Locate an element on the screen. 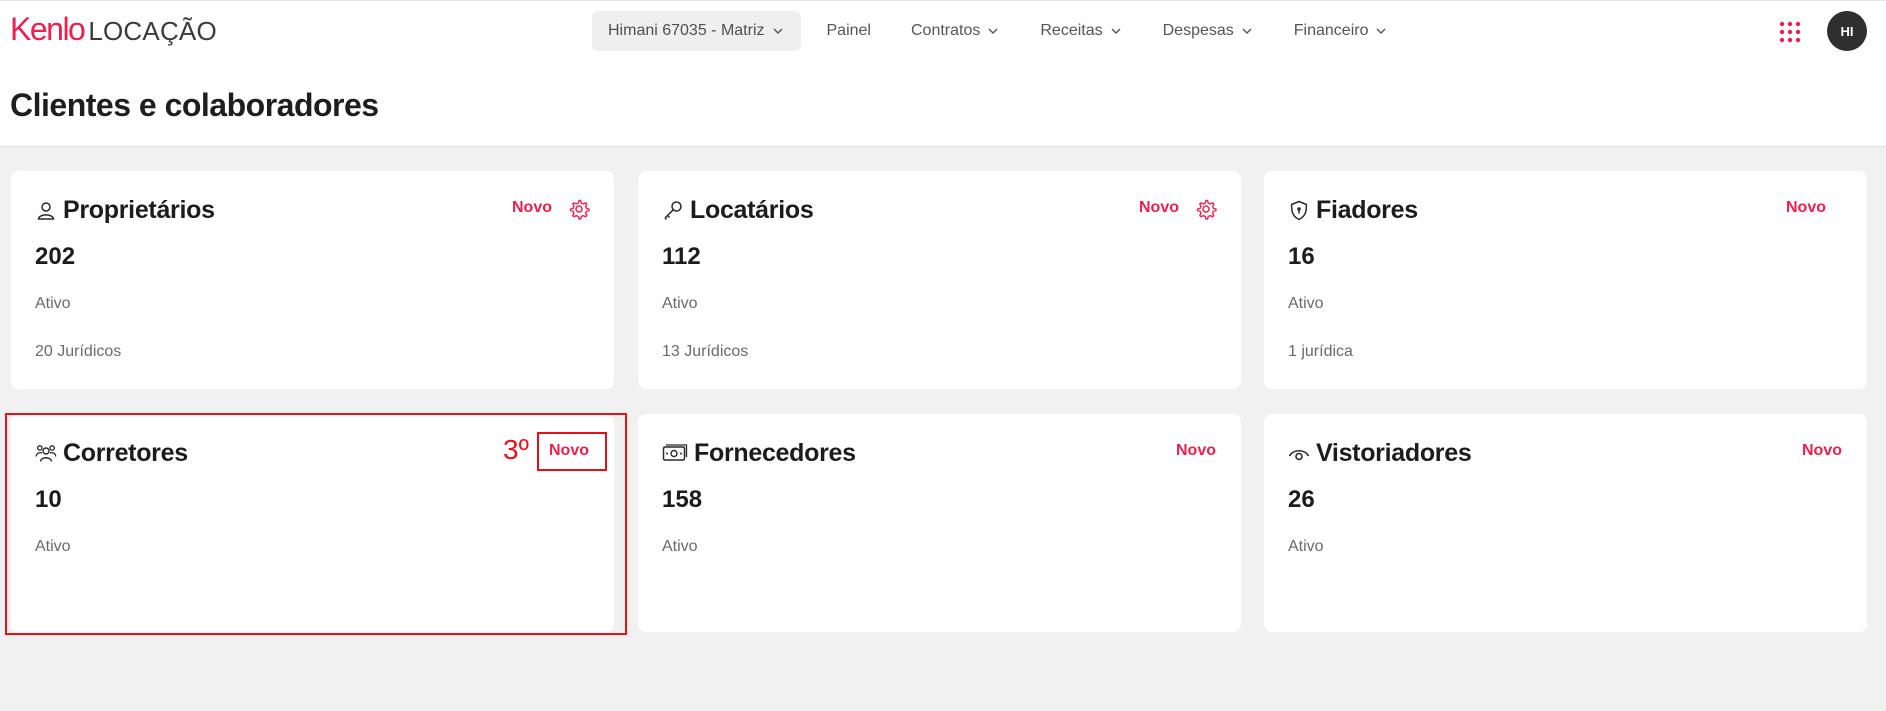  card-header: Corretores is located at coordinates (111, 453).